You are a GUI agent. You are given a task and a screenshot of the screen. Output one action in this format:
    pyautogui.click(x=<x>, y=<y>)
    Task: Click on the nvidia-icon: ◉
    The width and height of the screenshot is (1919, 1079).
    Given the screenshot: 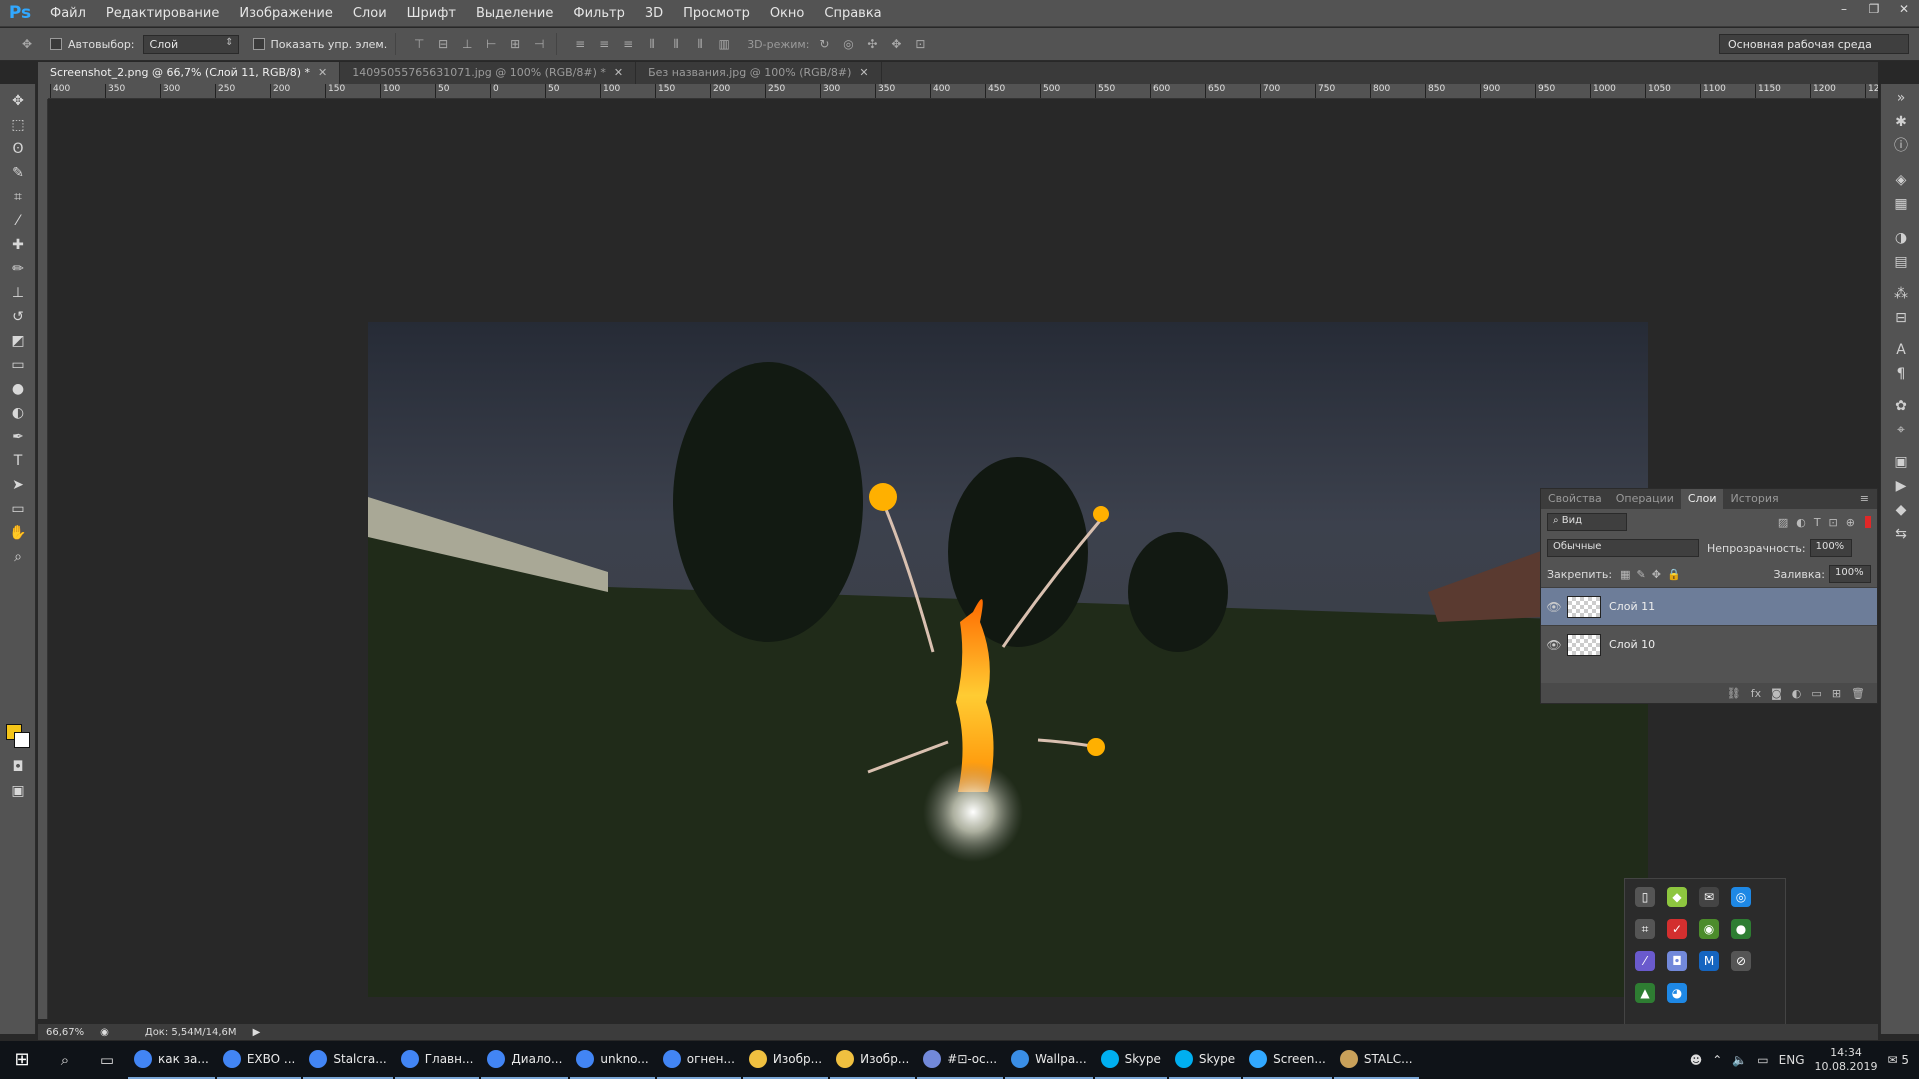 What is the action you would take?
    pyautogui.click(x=1709, y=929)
    